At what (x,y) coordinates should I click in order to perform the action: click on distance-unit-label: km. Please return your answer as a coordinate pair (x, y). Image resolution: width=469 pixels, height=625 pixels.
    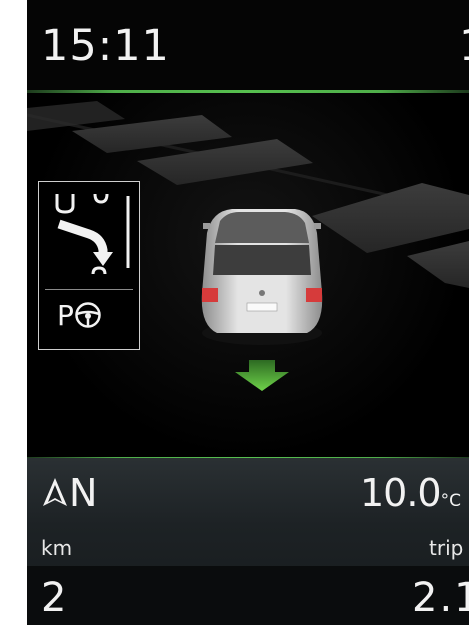
    Looking at the image, I should click on (57, 548).